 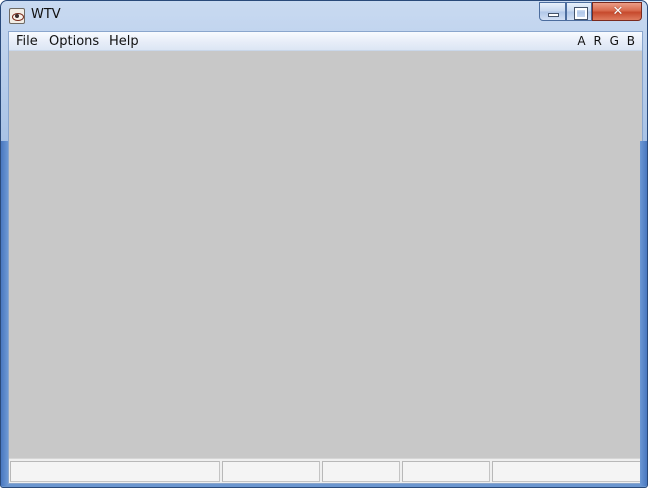 I want to click on minimize-icon, so click(x=553, y=15).